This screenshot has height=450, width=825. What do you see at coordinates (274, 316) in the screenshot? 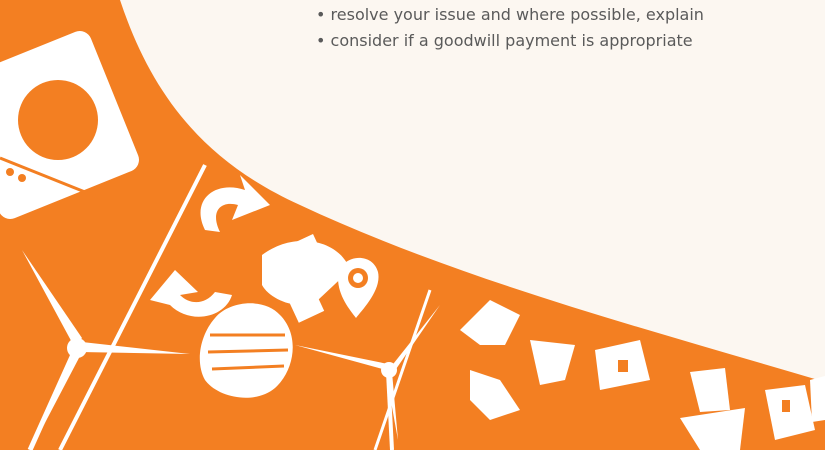
I see `light-bulb-icon` at bounding box center [274, 316].